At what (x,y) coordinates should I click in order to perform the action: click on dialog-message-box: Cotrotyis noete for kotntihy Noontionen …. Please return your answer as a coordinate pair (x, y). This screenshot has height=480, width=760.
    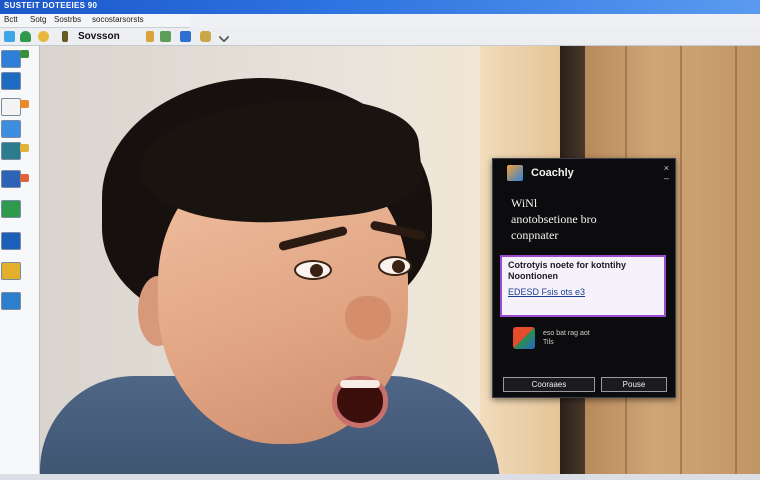
    Looking at the image, I should click on (583, 286).